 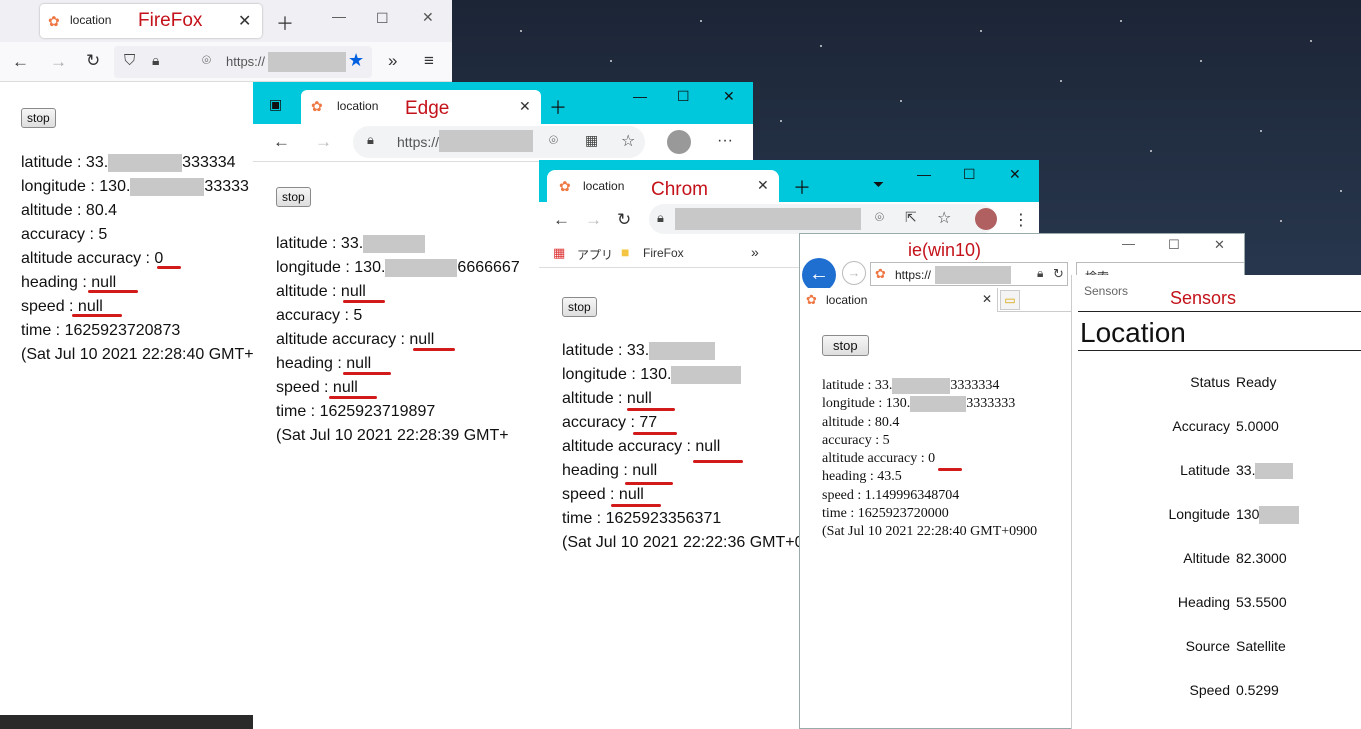 I want to click on address-bar: ⛉ 🔒︎ ⌾ https:// ★, so click(x=243, y=62).